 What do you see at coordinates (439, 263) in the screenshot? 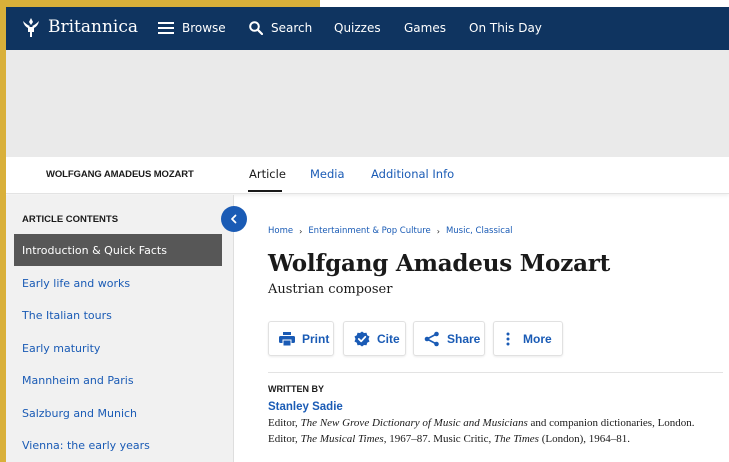
I see `page-title: Wolfgang Amadeus Mozart` at bounding box center [439, 263].